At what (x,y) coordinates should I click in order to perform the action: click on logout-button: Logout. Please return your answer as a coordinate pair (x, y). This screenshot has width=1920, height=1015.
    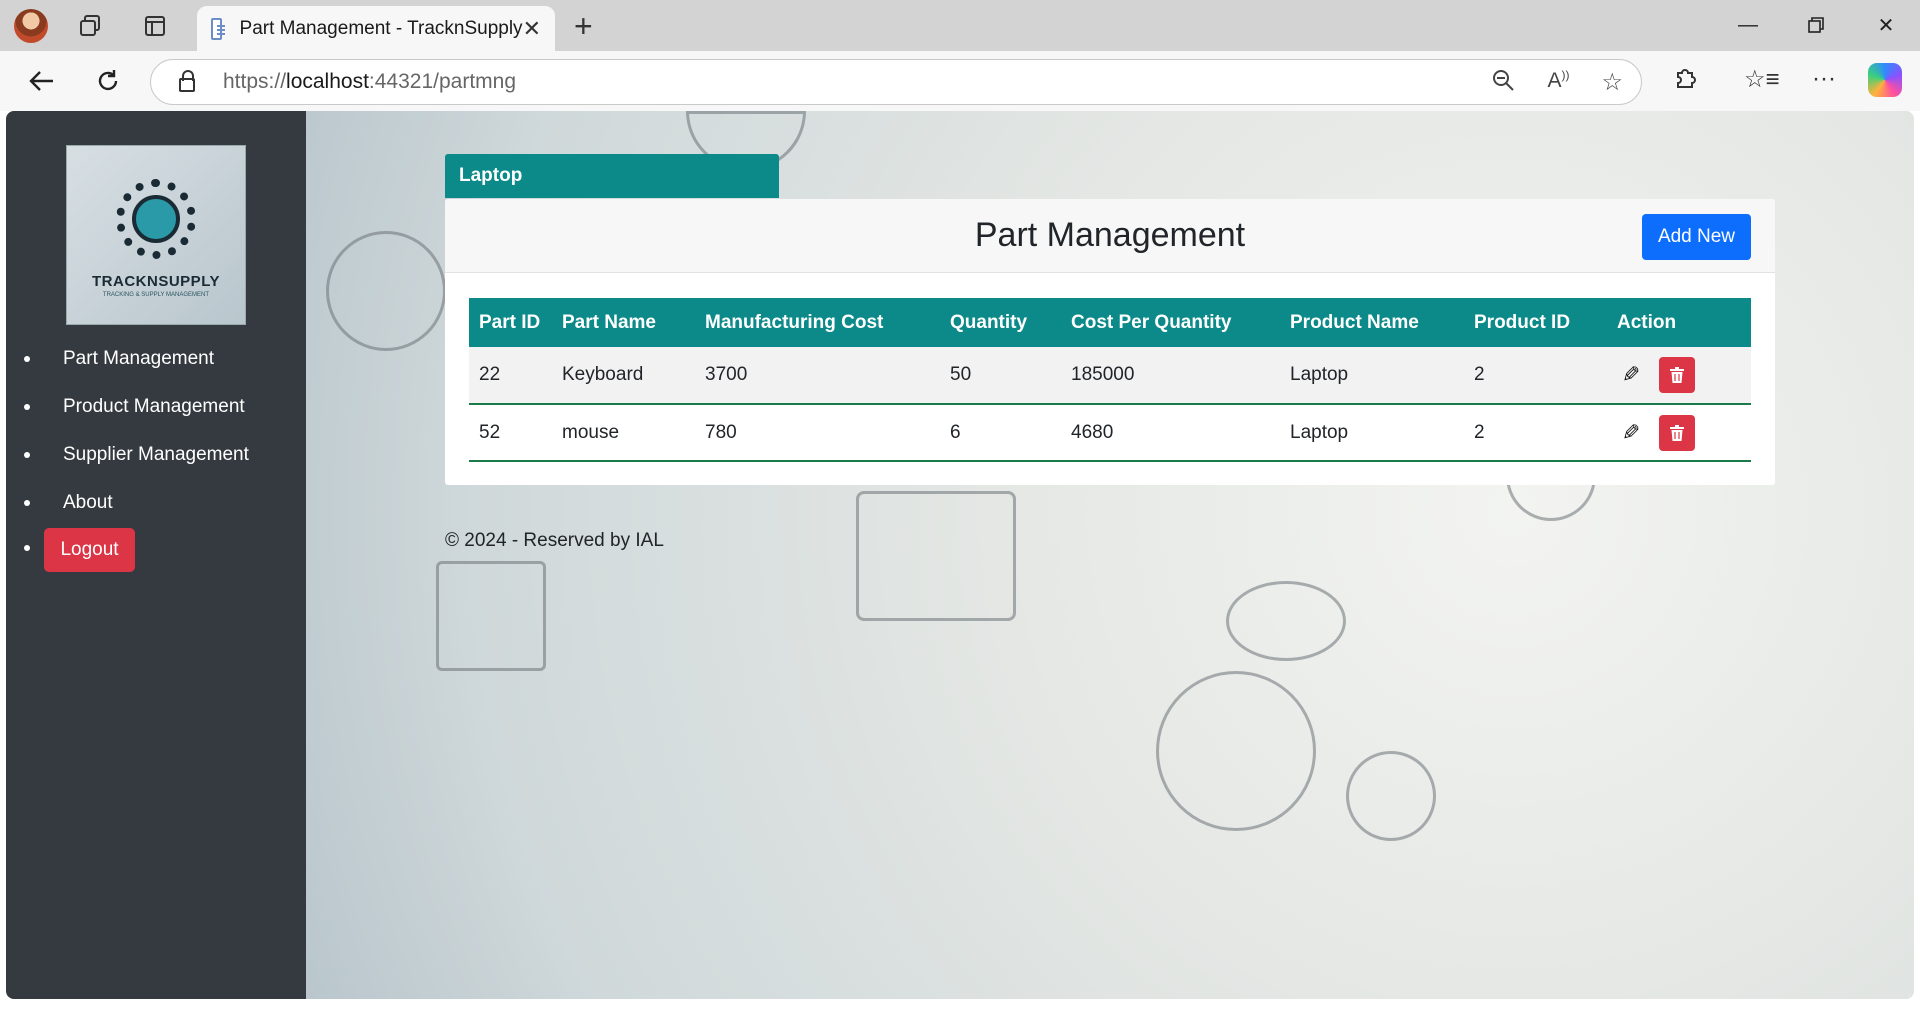
    Looking at the image, I should click on (89, 550).